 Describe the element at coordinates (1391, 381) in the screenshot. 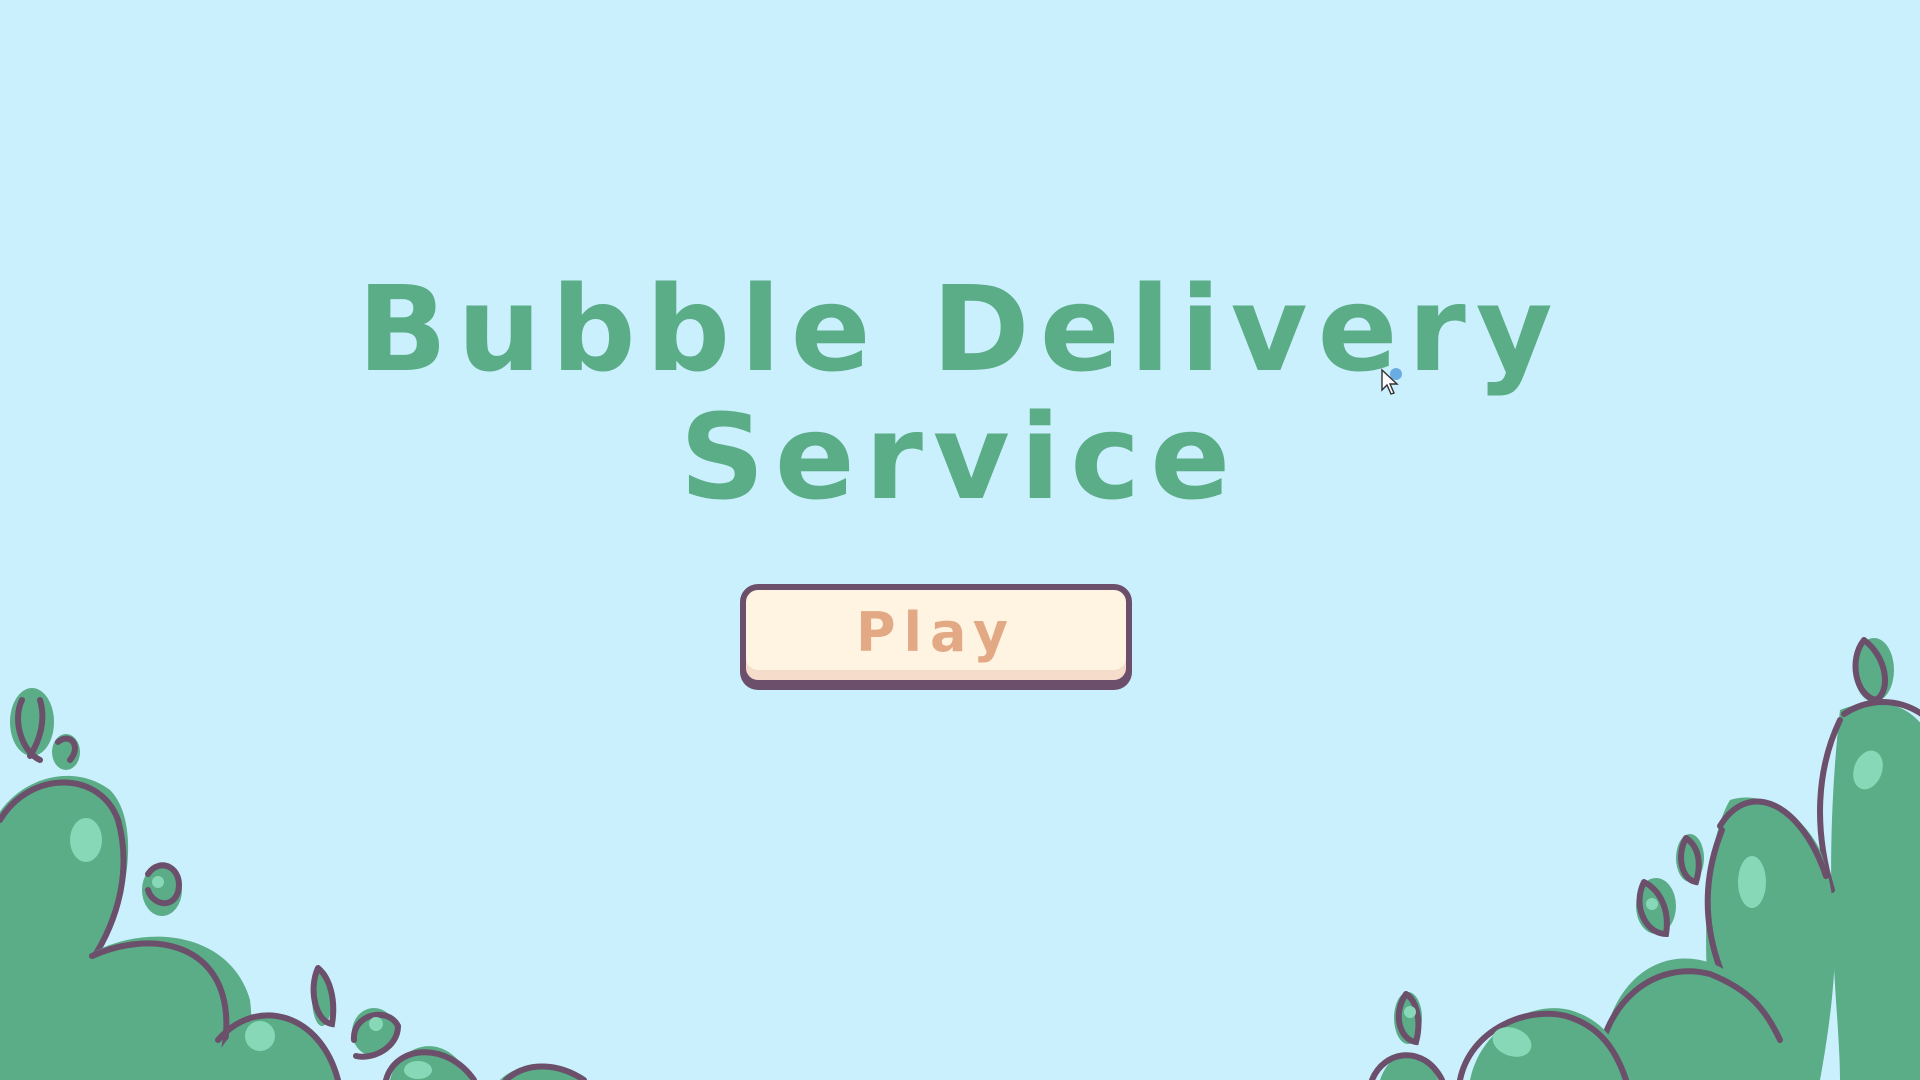

I see `mouse-pointer-icon` at that location.